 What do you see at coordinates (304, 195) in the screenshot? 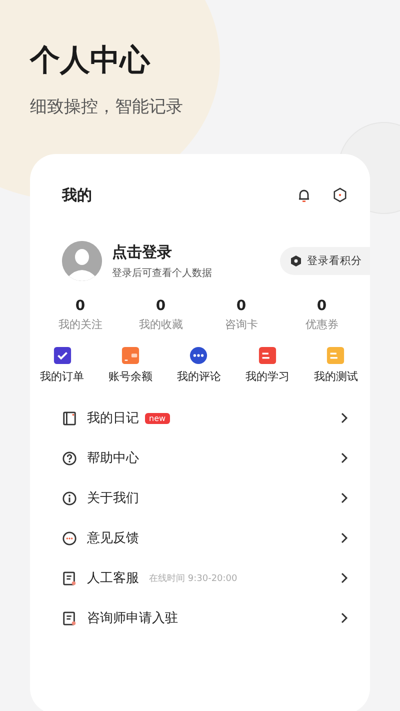
I see `bell-icon` at bounding box center [304, 195].